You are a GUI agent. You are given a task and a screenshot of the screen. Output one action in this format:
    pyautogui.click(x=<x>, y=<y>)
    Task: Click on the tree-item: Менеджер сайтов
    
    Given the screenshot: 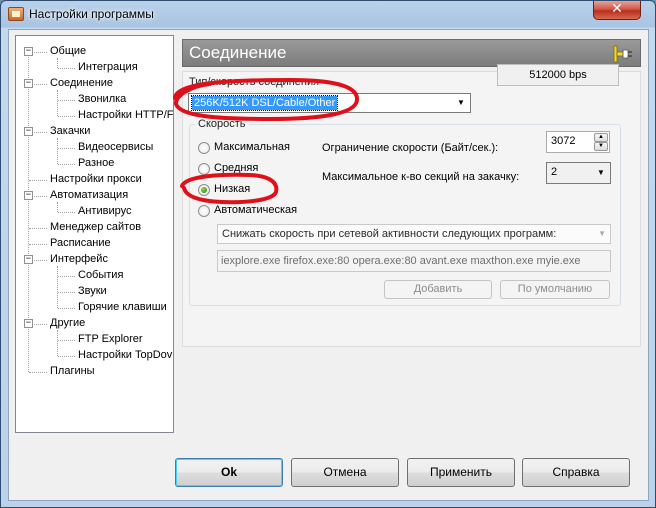 What is the action you would take?
    pyautogui.click(x=95, y=228)
    